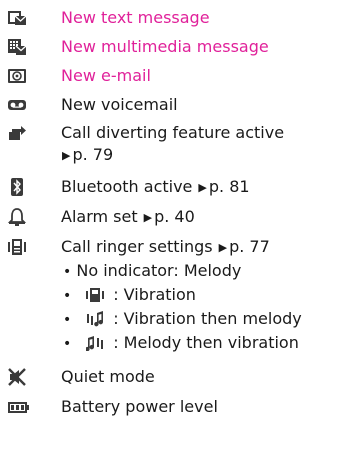 This screenshot has width=351, height=472. What do you see at coordinates (152, 270) in the screenshot?
I see `ringer-option: • No indicator: Melody` at bounding box center [152, 270].